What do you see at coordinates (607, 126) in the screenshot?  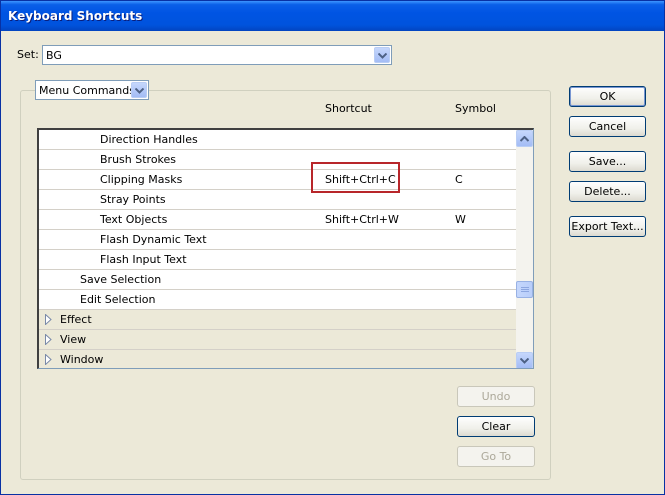 I see `cancel-button: Cancel` at bounding box center [607, 126].